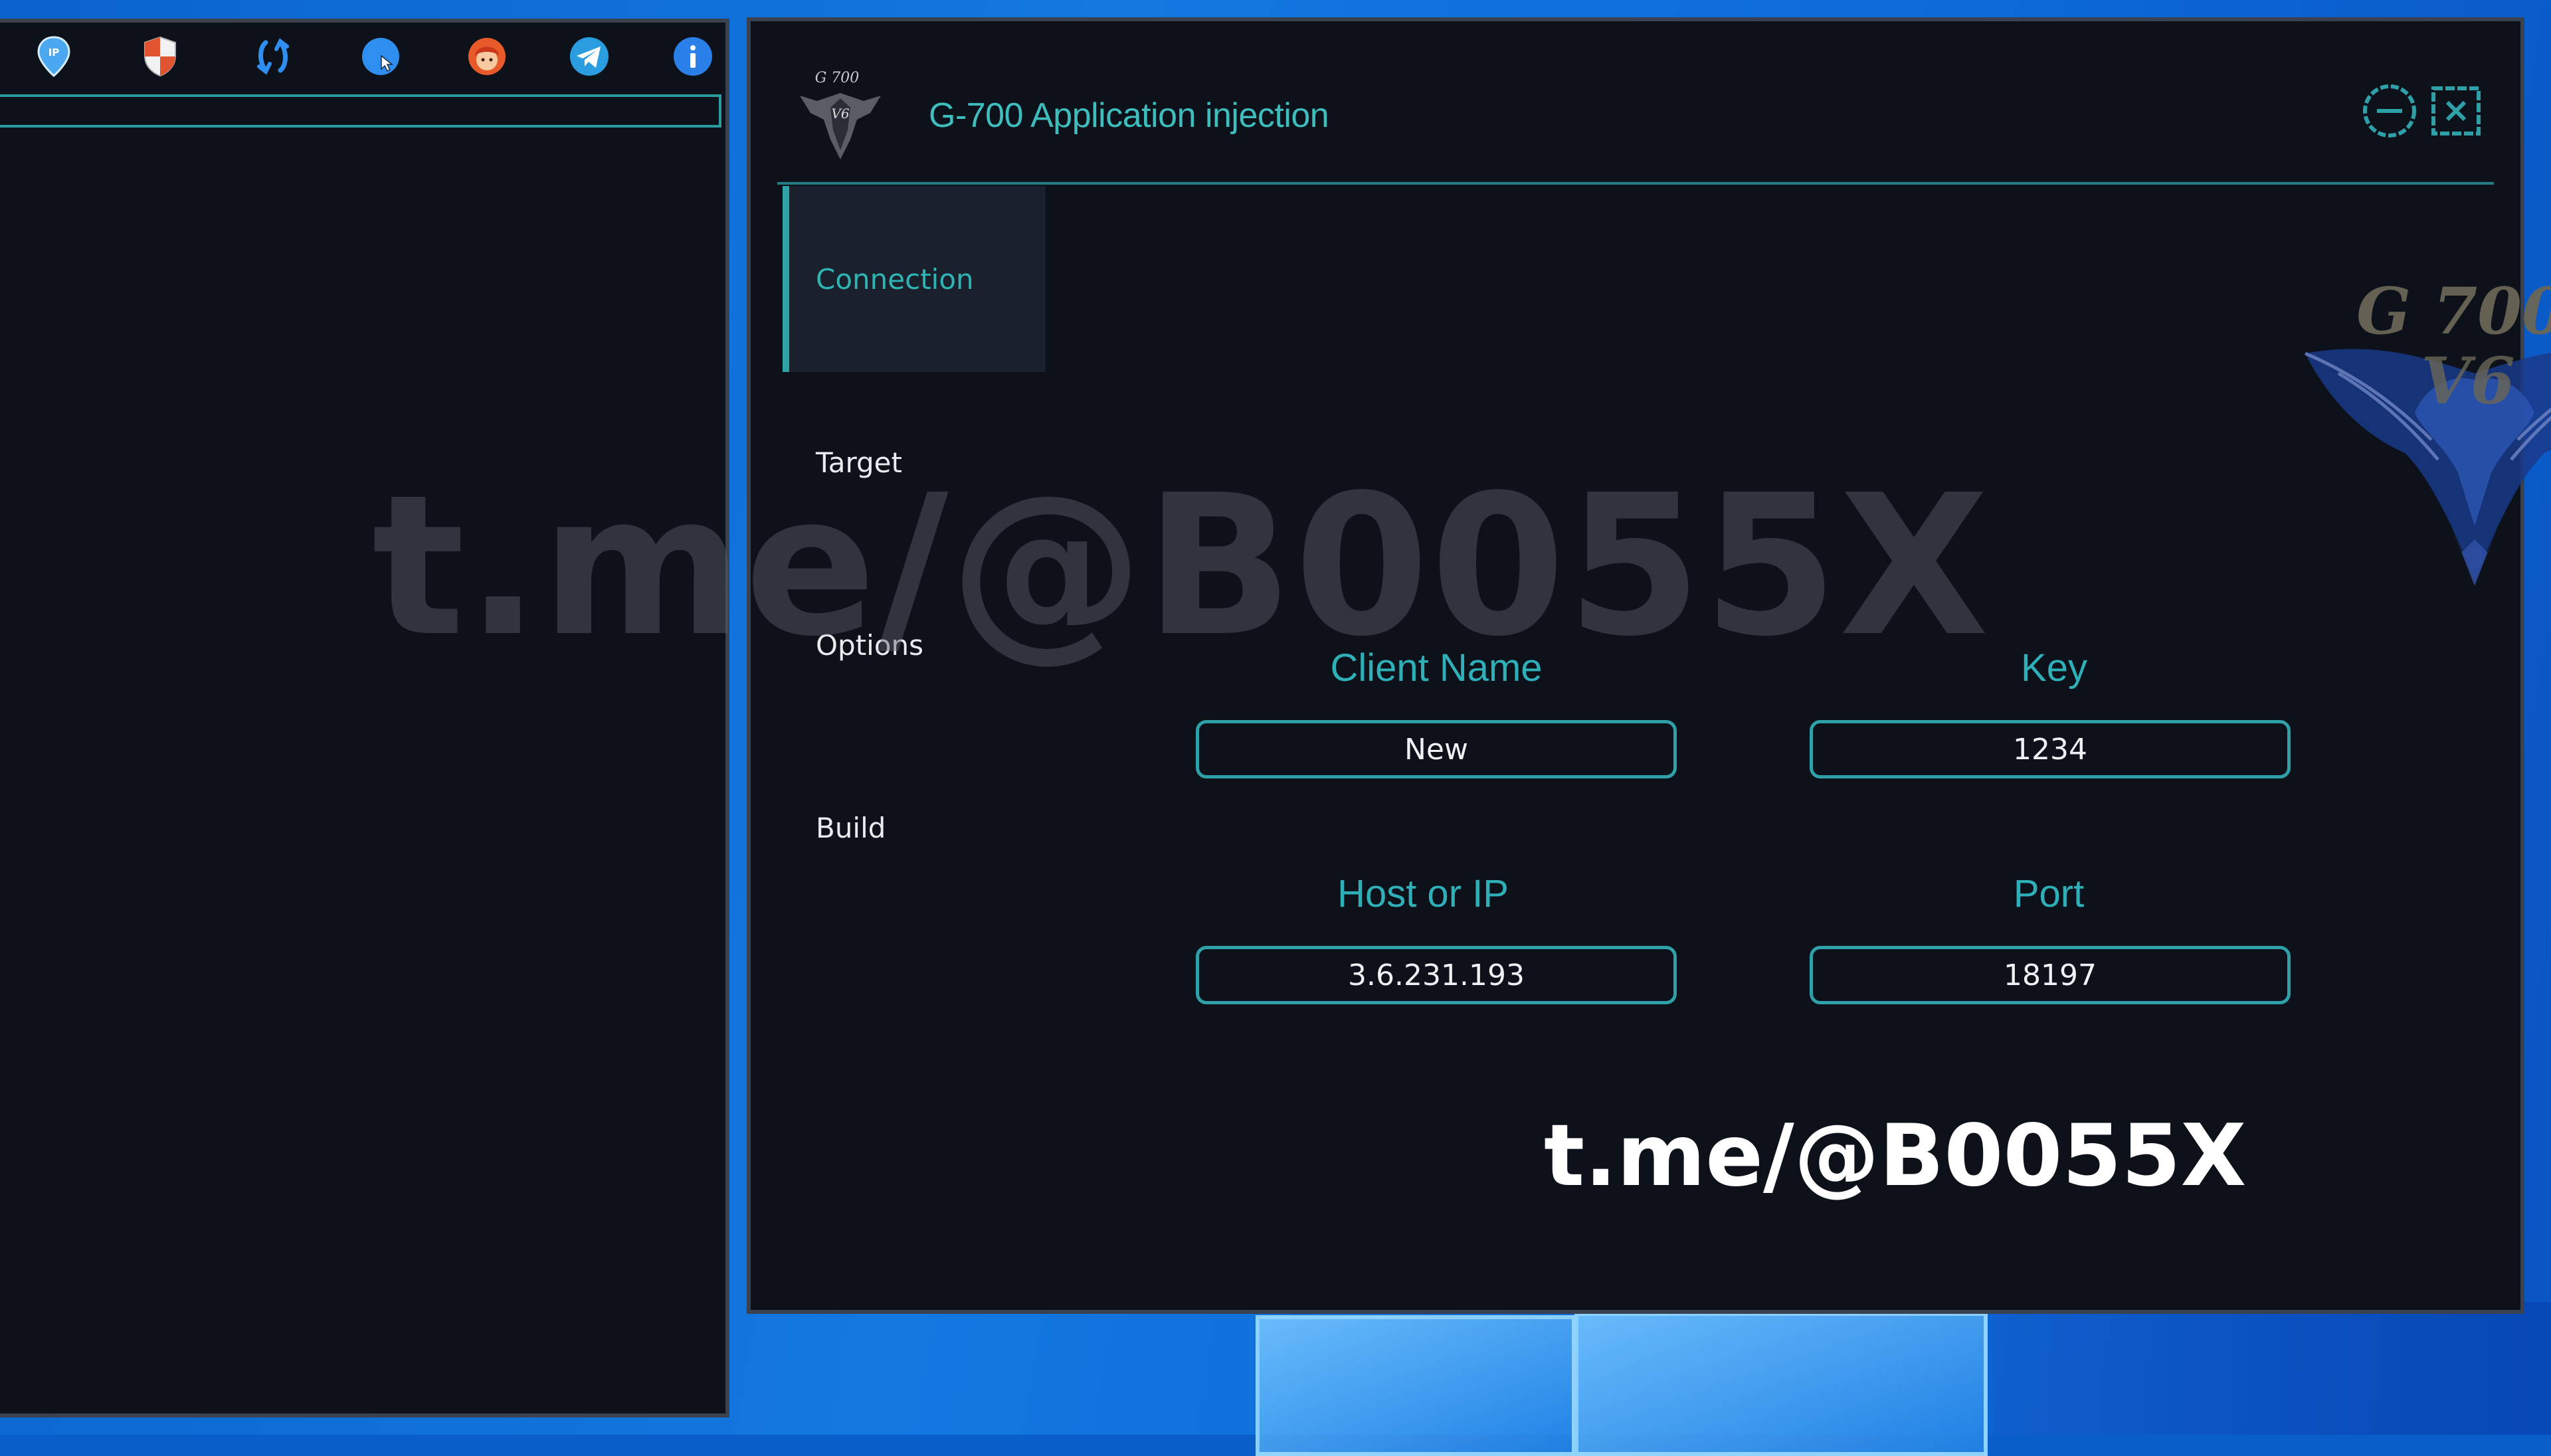 This screenshot has height=1456, width=2551. What do you see at coordinates (2050, 975) in the screenshot?
I see `port-field: 18197` at bounding box center [2050, 975].